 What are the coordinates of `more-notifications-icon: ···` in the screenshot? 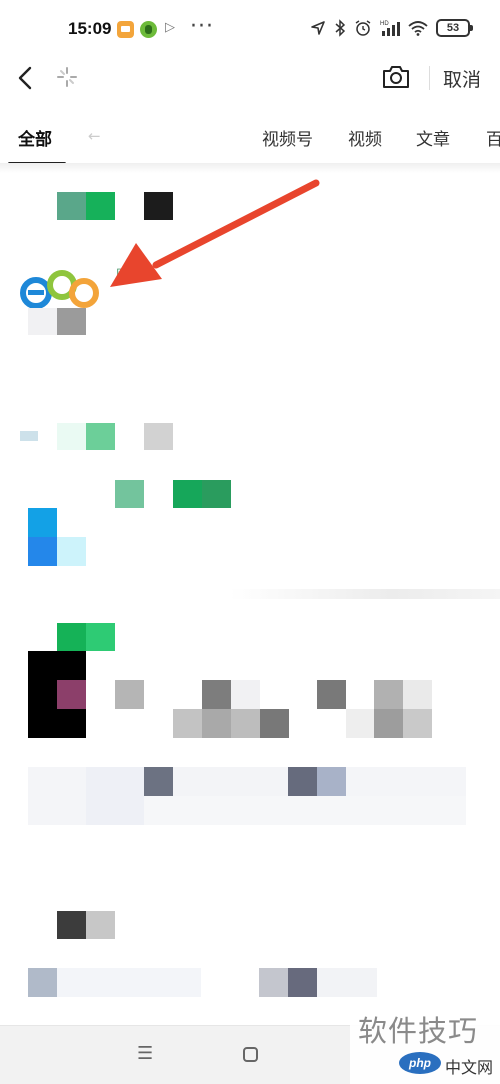 It's located at (202, 26).